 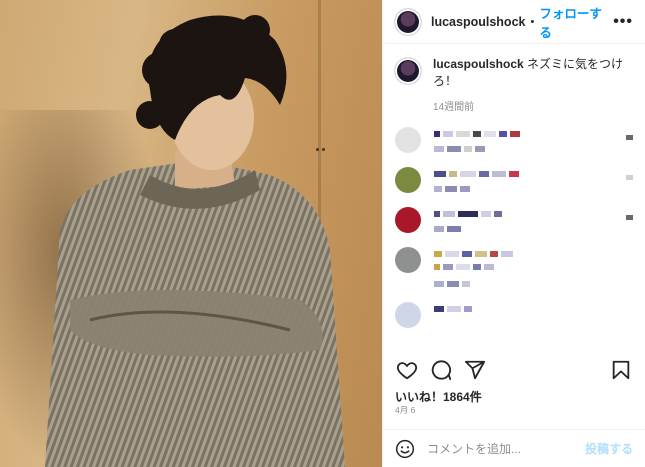 What do you see at coordinates (405, 410) in the screenshot?
I see `post-date: 4月 6` at bounding box center [405, 410].